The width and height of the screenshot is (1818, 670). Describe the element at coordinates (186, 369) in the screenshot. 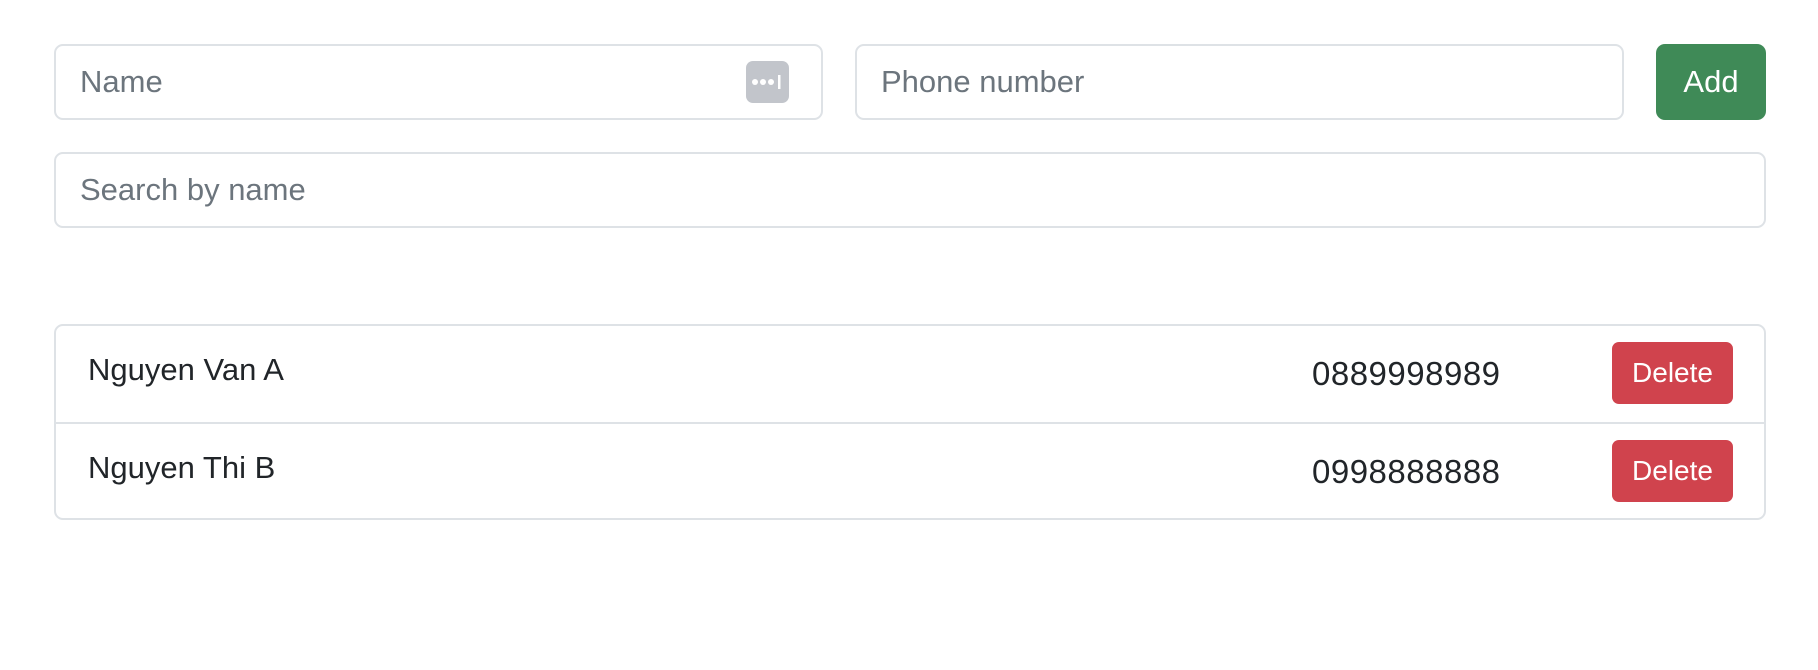

I see `contact-name: Nguyen Van A` at that location.